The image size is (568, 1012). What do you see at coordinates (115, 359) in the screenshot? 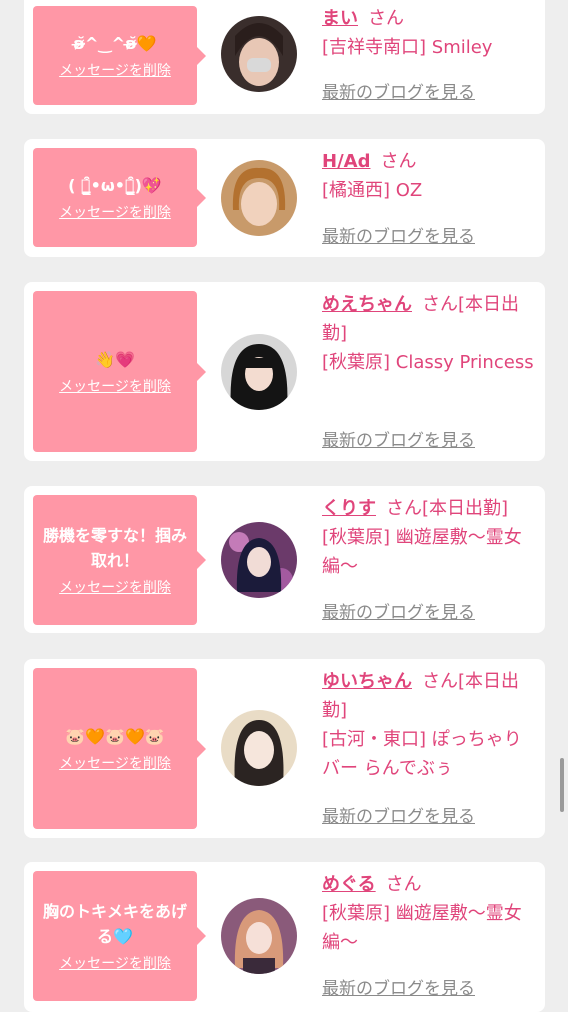
I see `message-text: 👋💗` at bounding box center [115, 359].